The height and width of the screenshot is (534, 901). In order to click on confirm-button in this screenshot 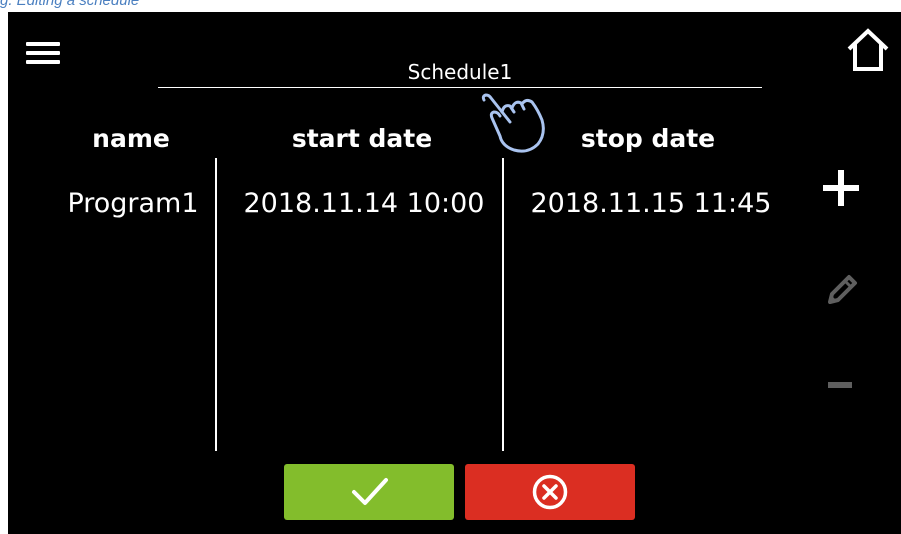, I will do `click(369, 492)`.